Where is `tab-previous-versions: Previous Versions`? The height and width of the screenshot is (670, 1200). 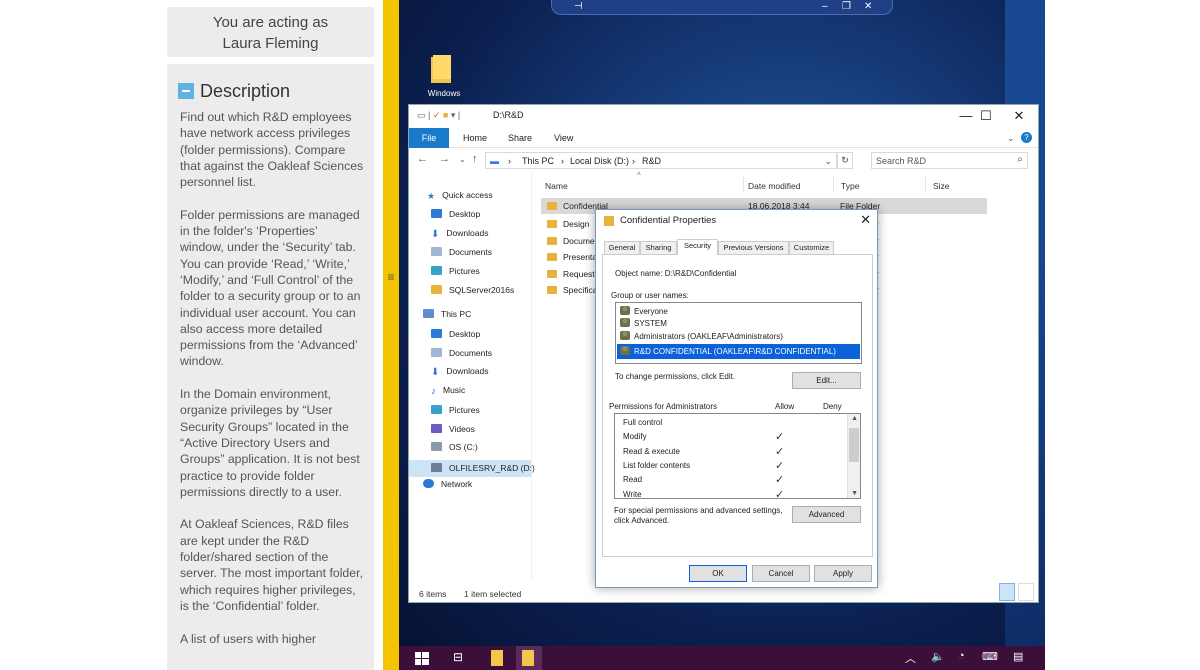 tab-previous-versions: Previous Versions is located at coordinates (753, 247).